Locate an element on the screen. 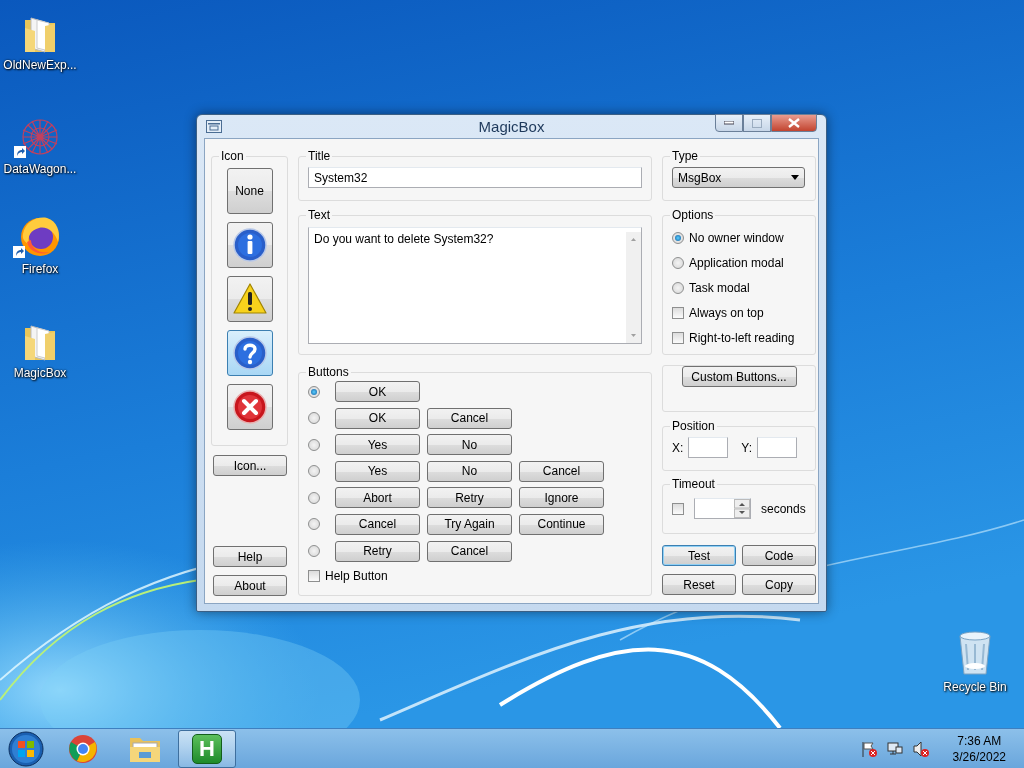 This screenshot has height=768, width=1024. sample-button: Abort is located at coordinates (377, 498).